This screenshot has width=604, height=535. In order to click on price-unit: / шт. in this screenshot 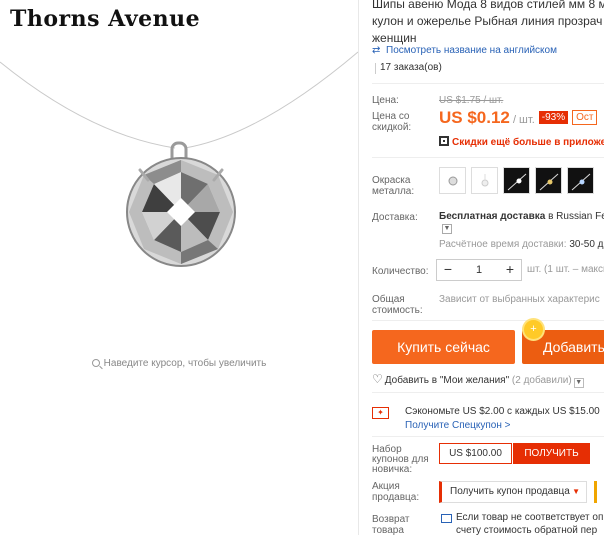, I will do `click(522, 120)`.